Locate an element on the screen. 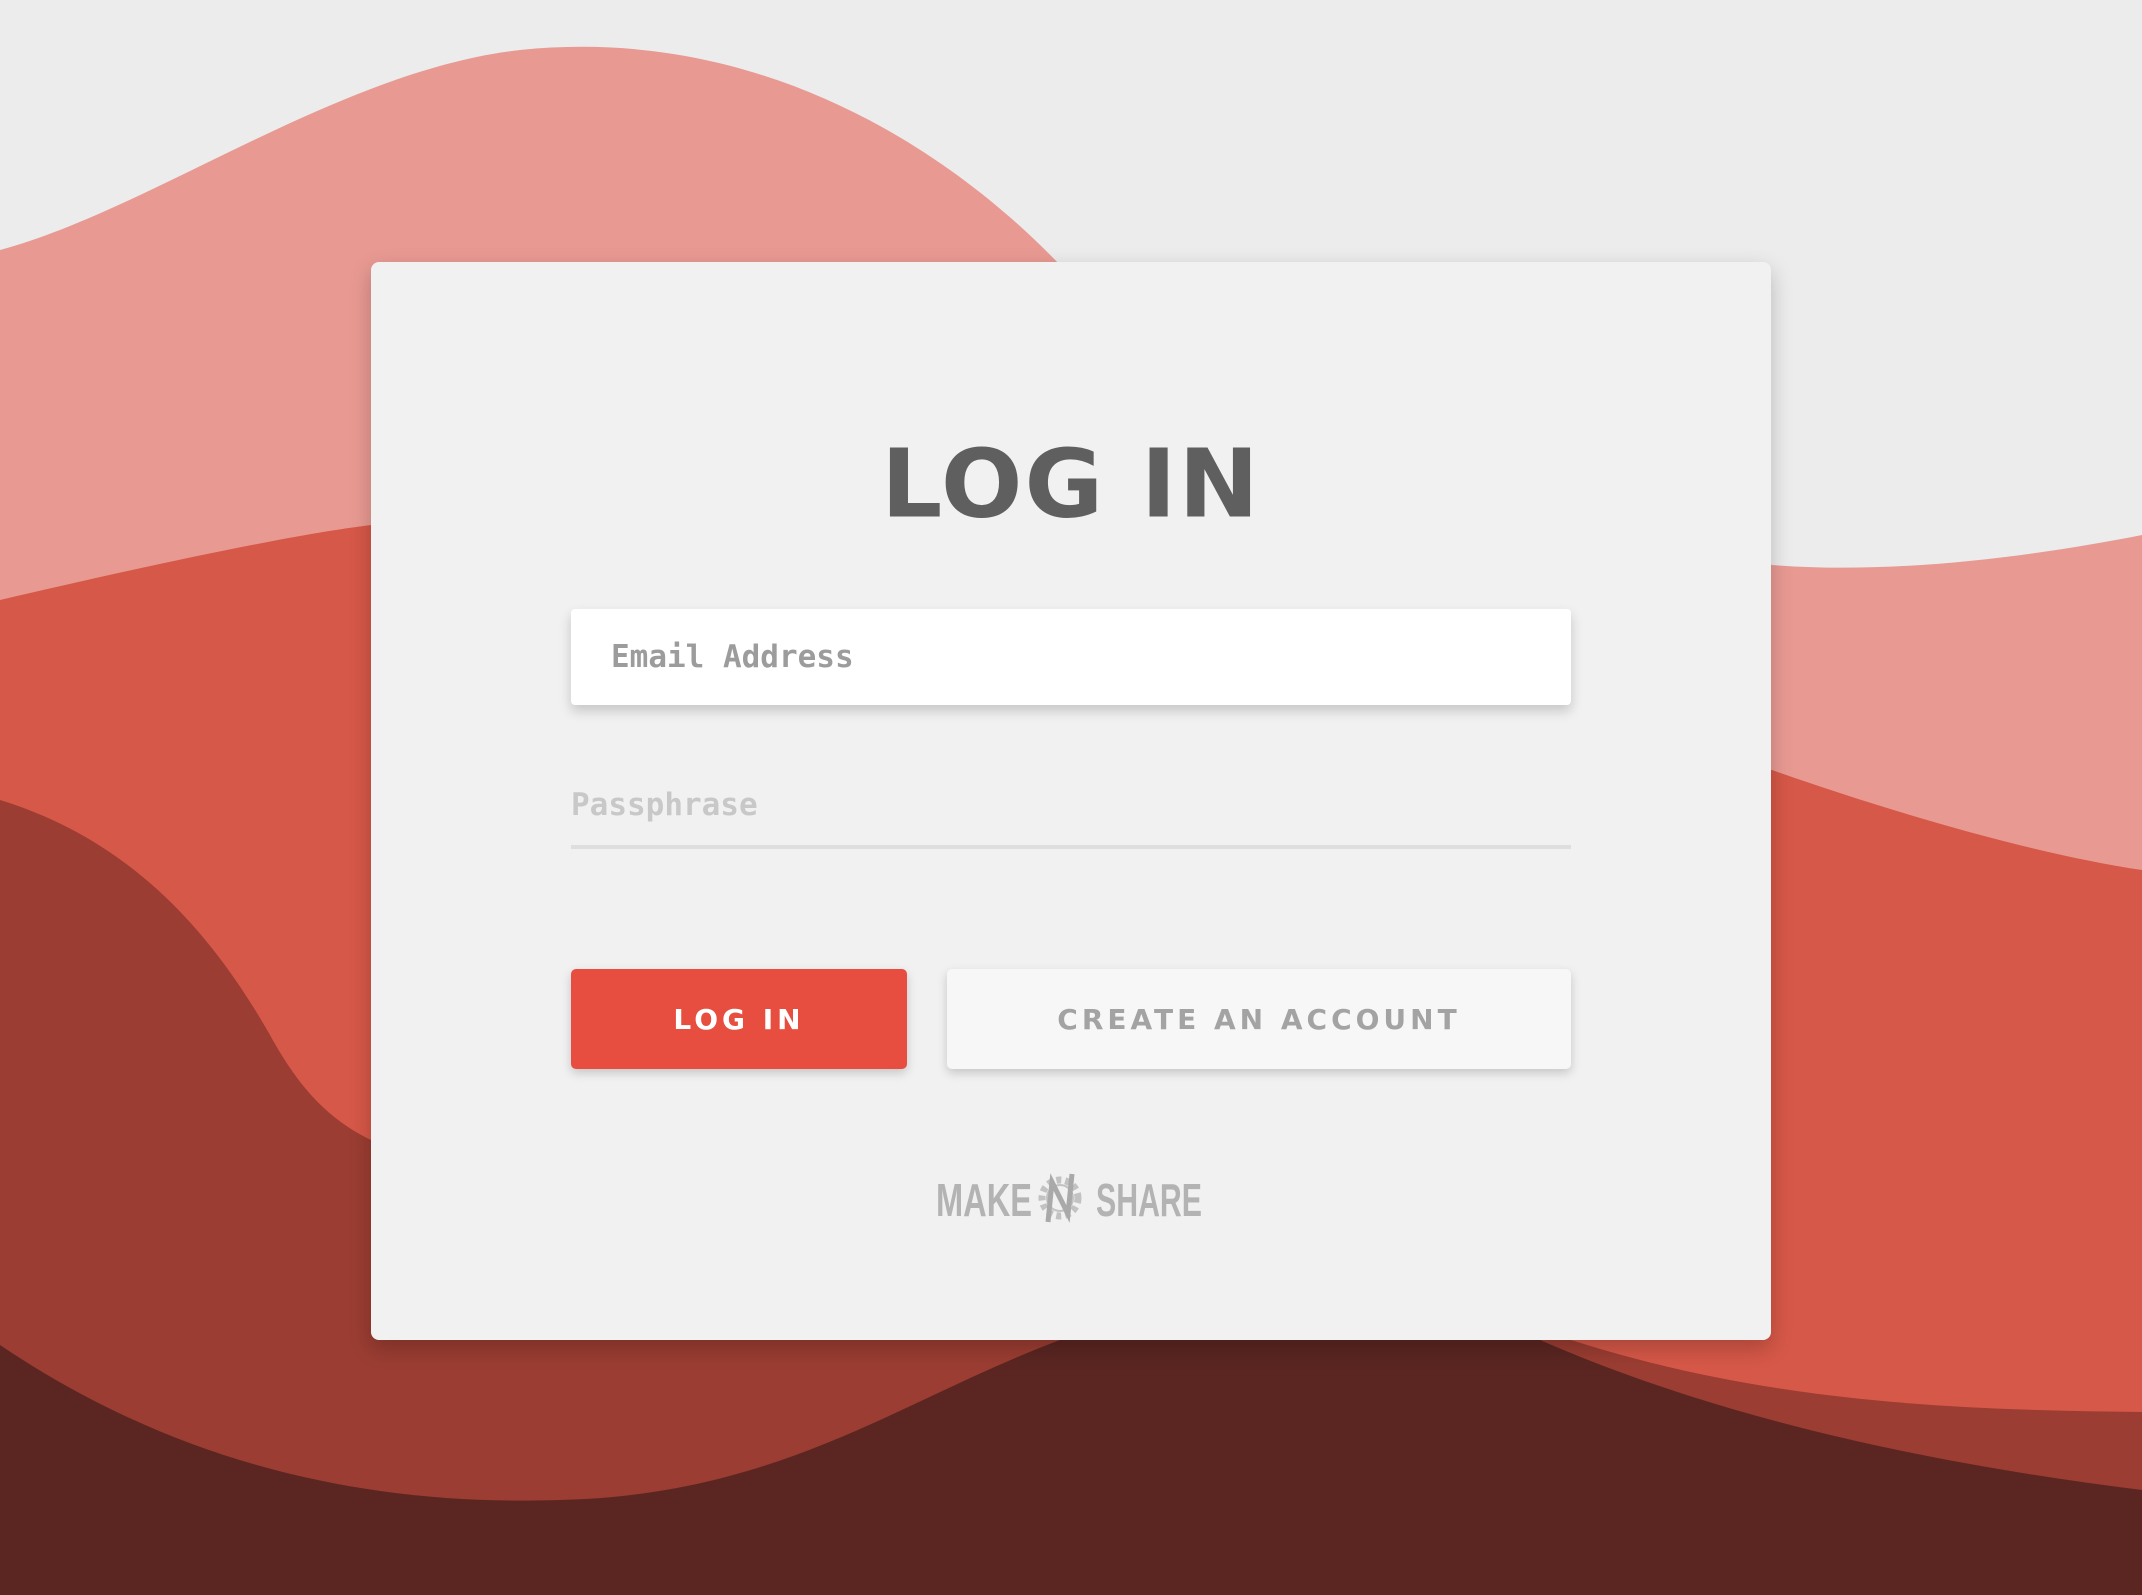 Image resolution: width=2142 pixels, height=1595 pixels. passphrase-field is located at coordinates (1071, 807).